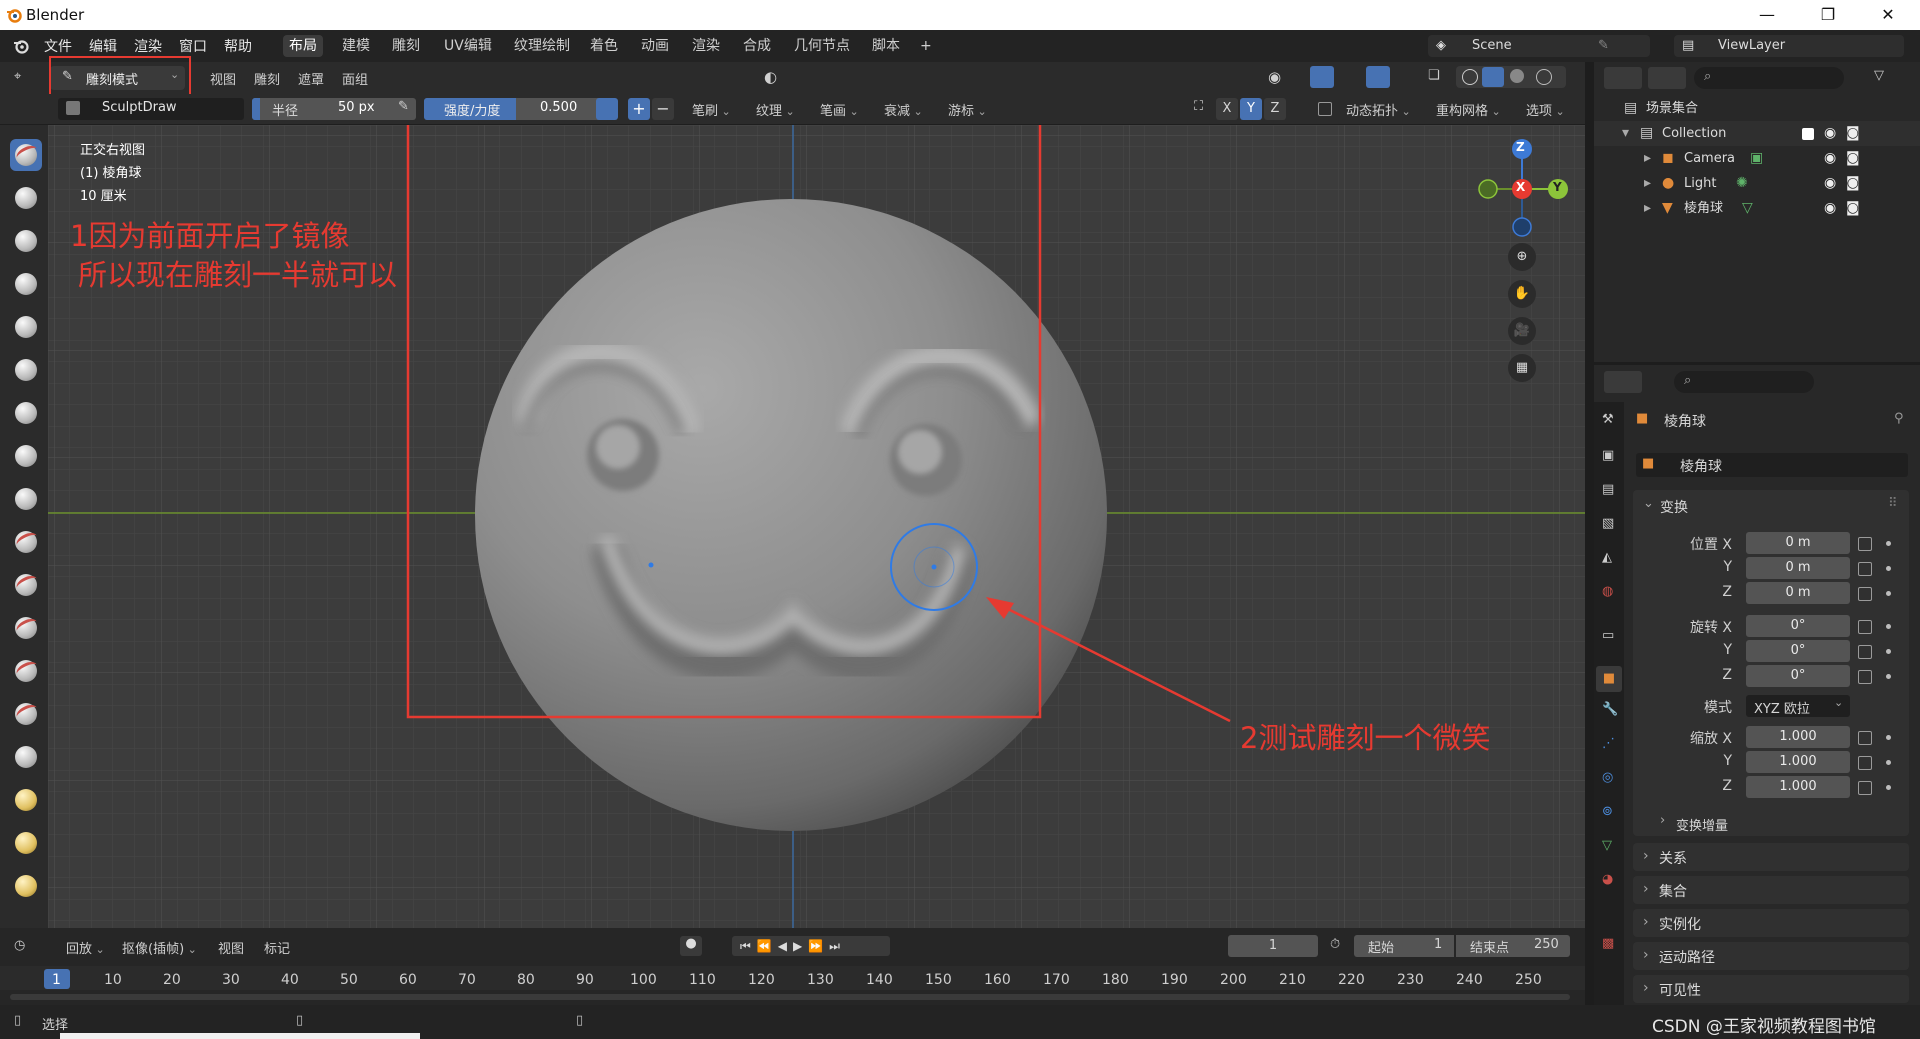  What do you see at coordinates (1608, 419) in the screenshot?
I see `tool-tab-icon: ⚒` at bounding box center [1608, 419].